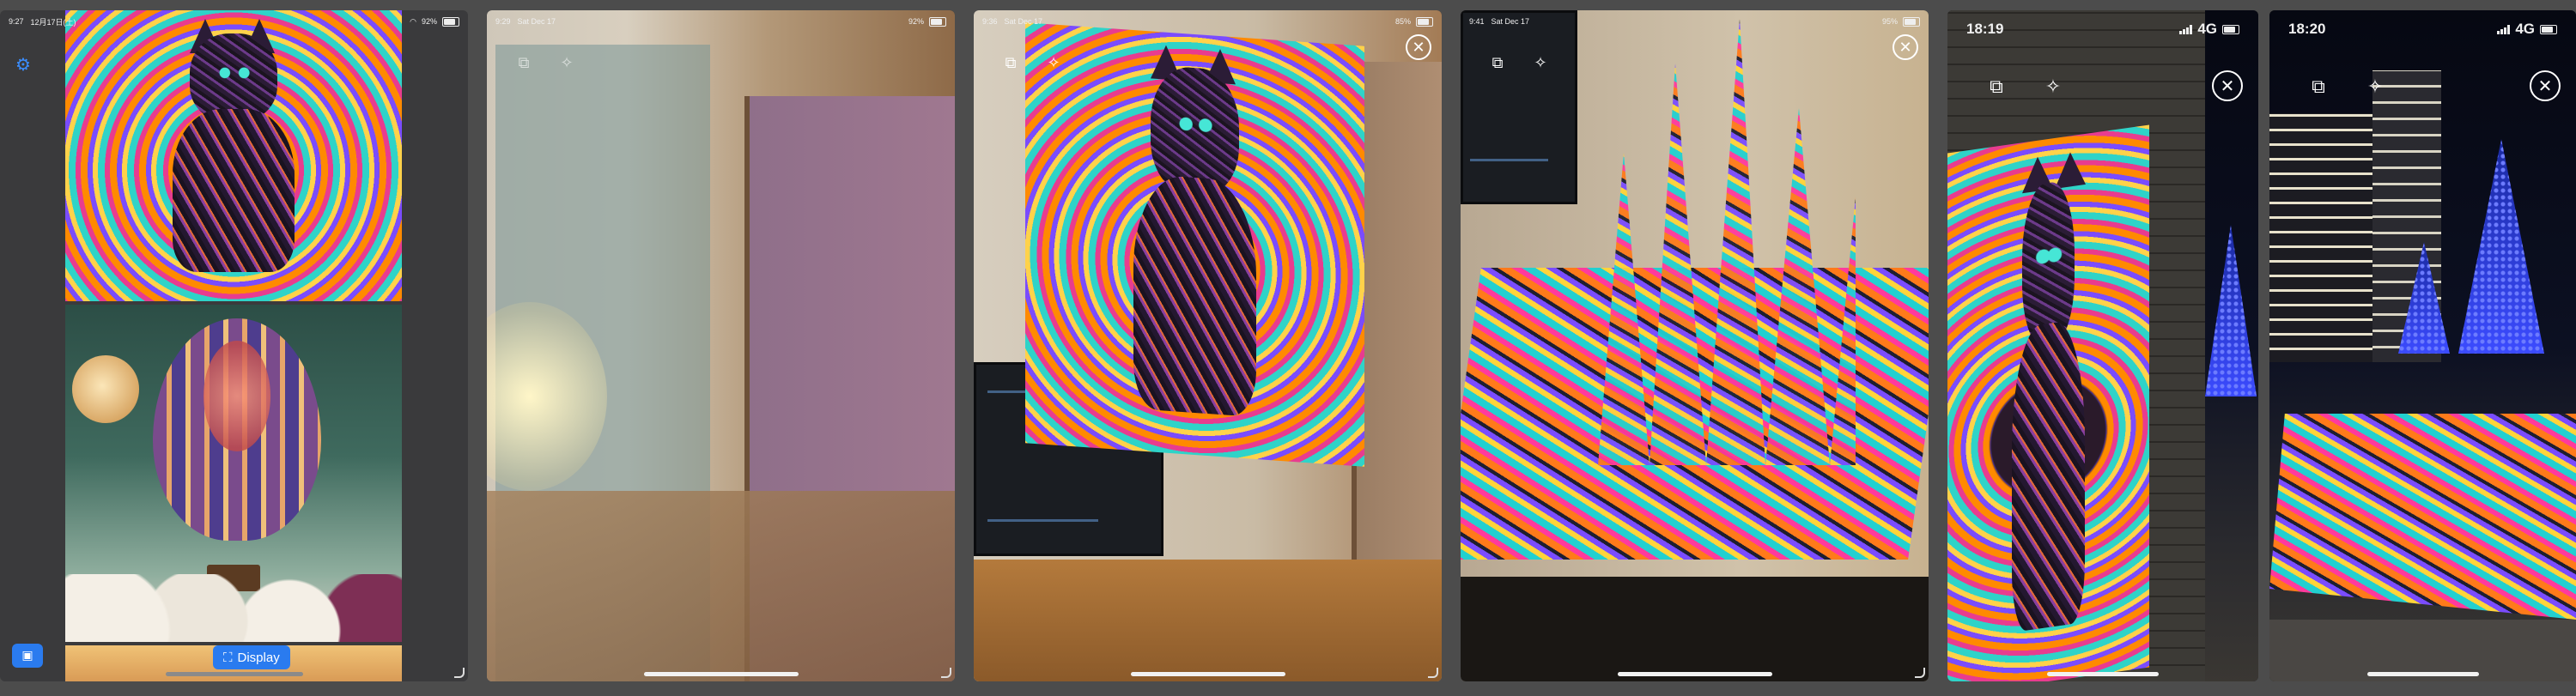 The width and height of the screenshot is (2576, 696). Describe the element at coordinates (1477, 21) in the screenshot. I see `status-time: 9:41` at that location.